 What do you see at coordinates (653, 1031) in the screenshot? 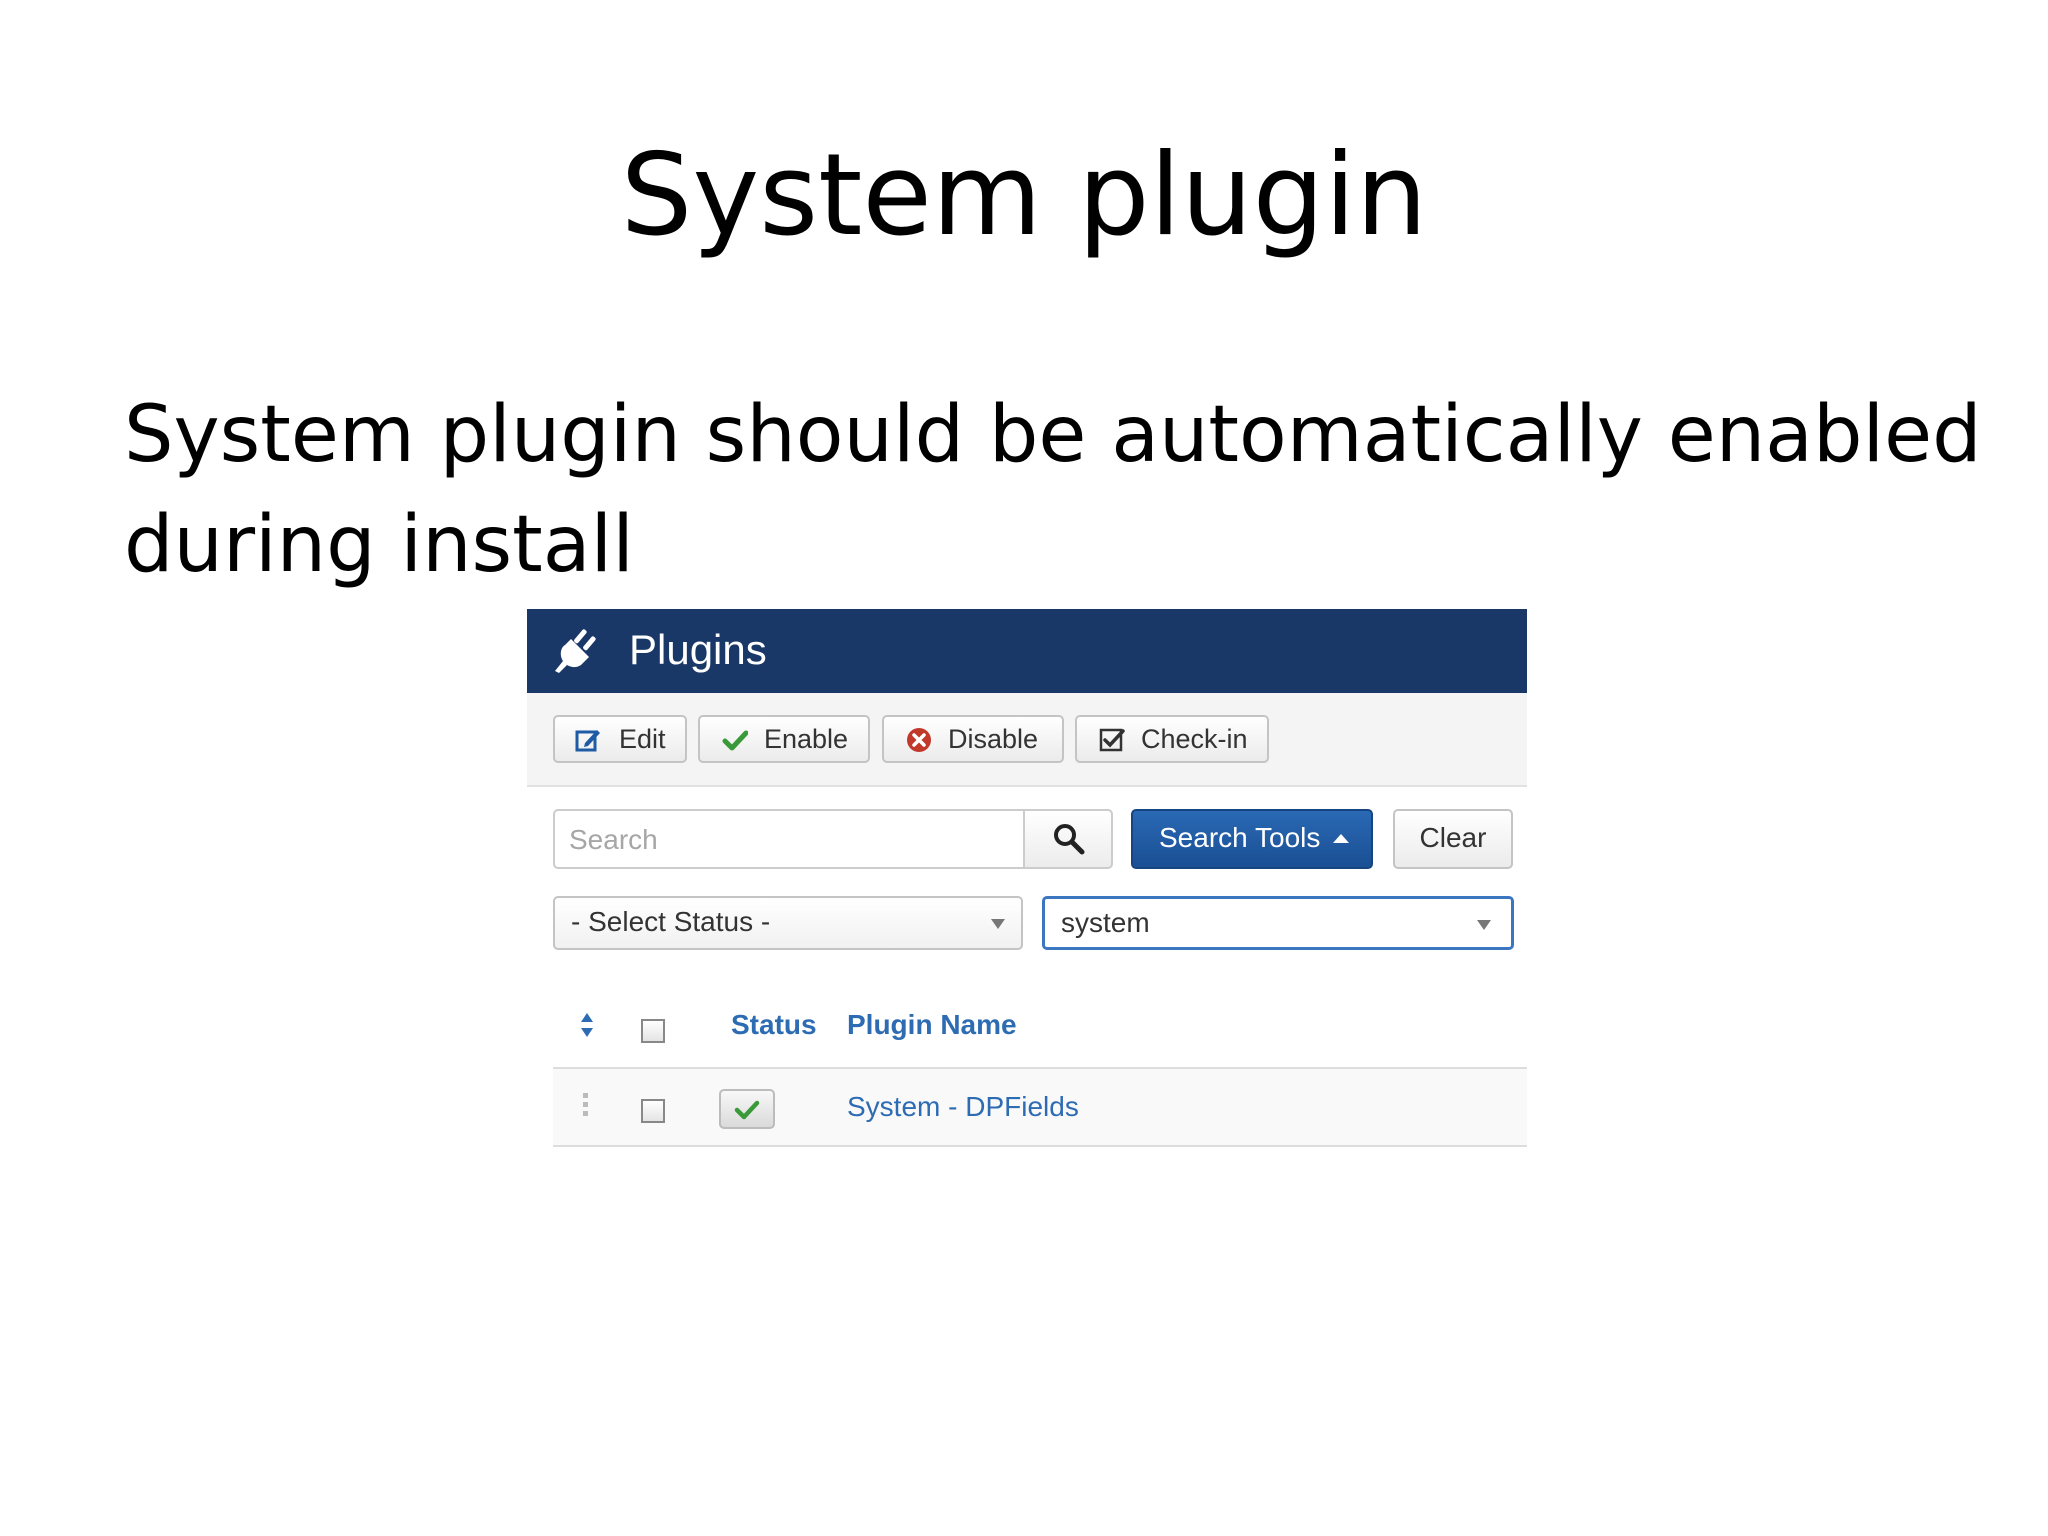
I see `select-all-checkbox` at bounding box center [653, 1031].